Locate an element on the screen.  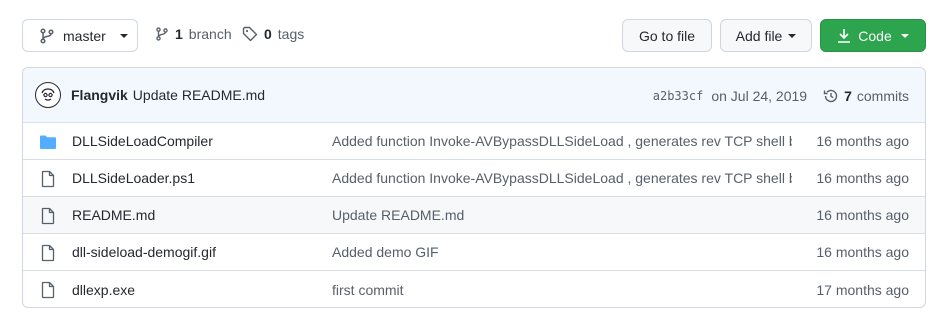
tag-label: tags is located at coordinates (291, 34).